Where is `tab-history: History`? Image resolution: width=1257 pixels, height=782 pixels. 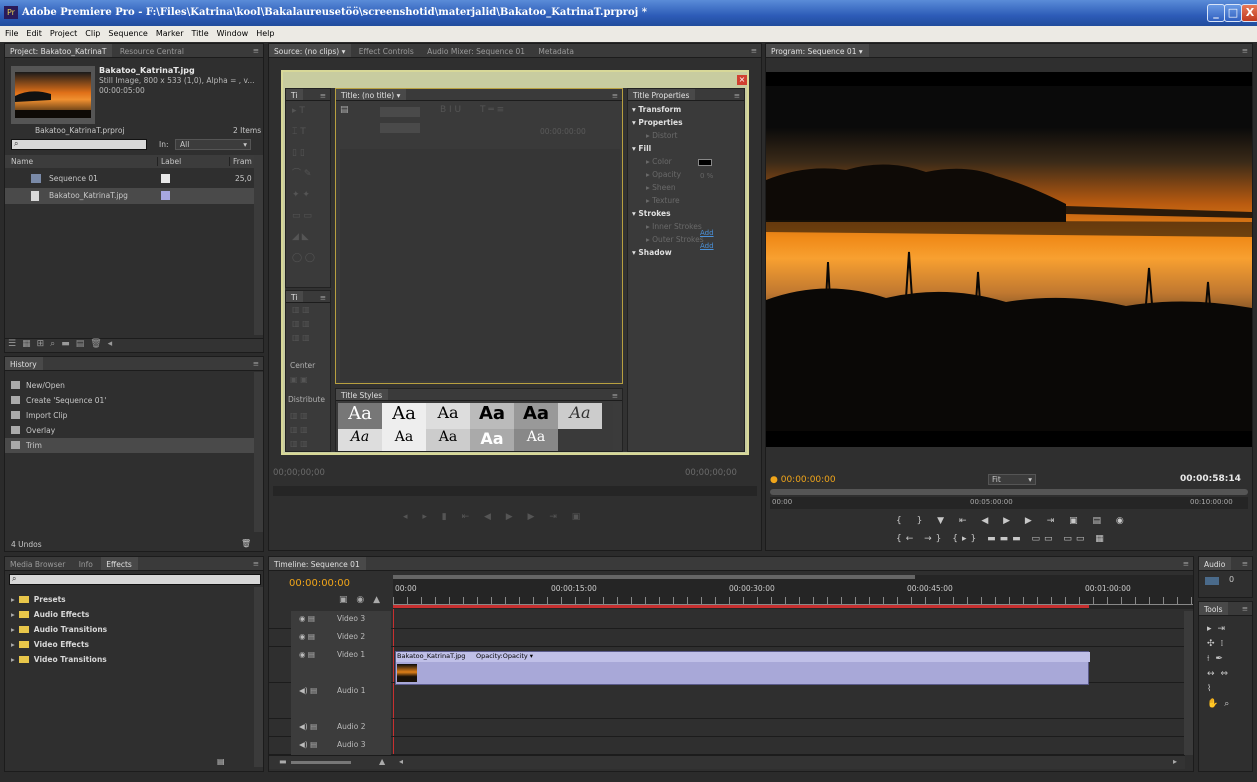 tab-history: History is located at coordinates (24, 363).